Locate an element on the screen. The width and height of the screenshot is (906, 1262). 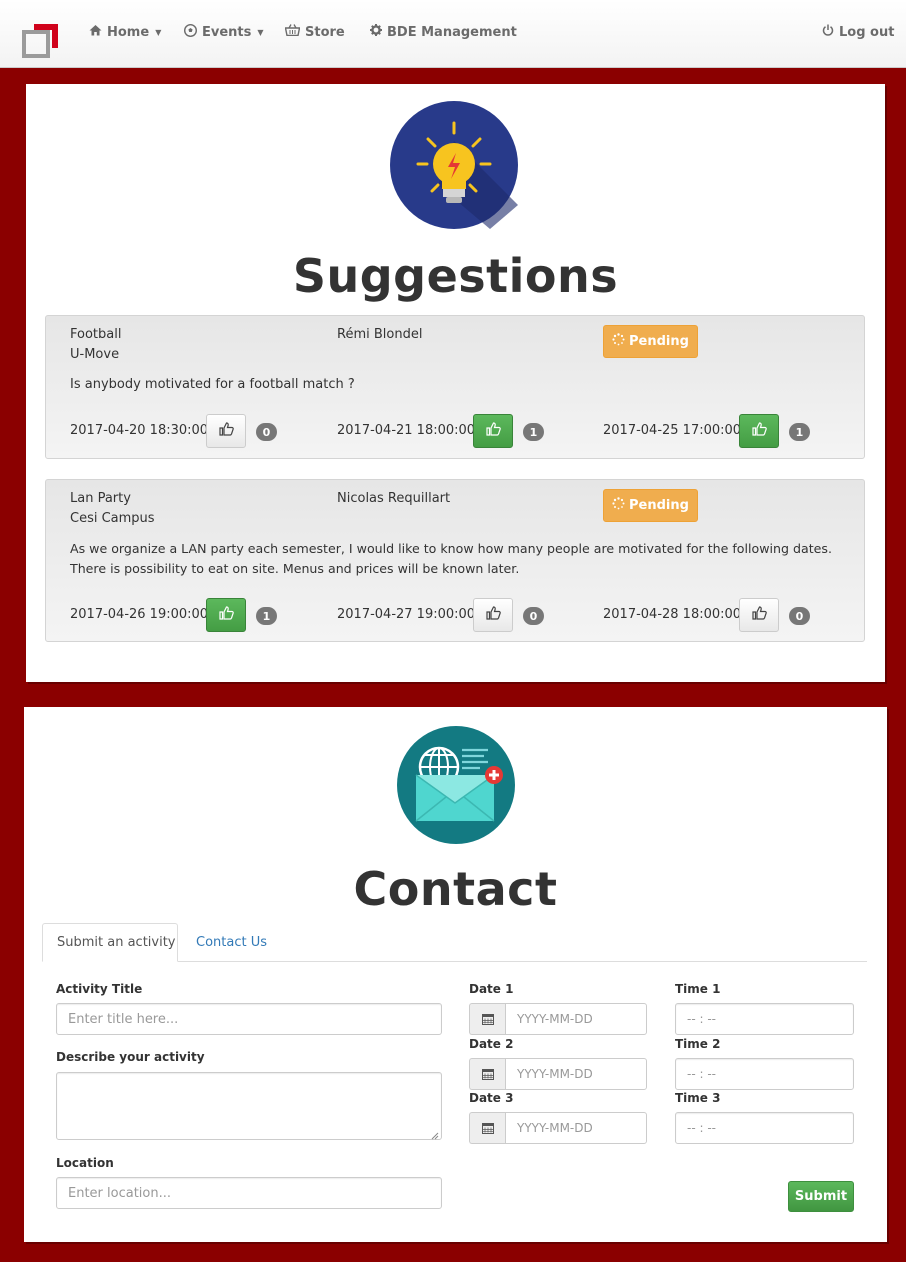
date-3-field: YYYY-MM-DD is located at coordinates (558, 1128).